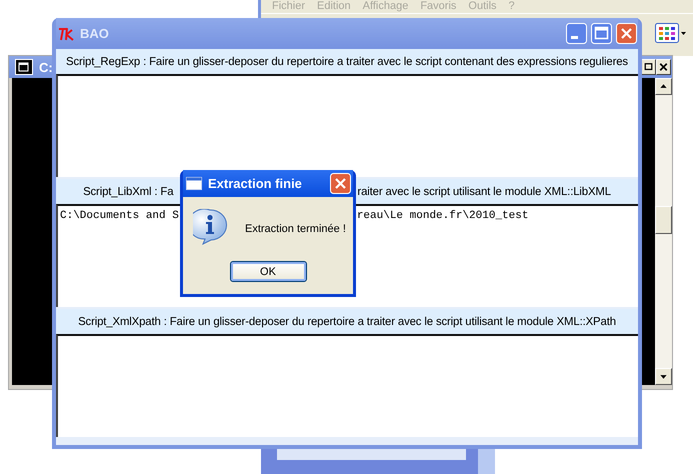 The height and width of the screenshot is (474, 693). What do you see at coordinates (24, 67) in the screenshot?
I see `console-icon` at bounding box center [24, 67].